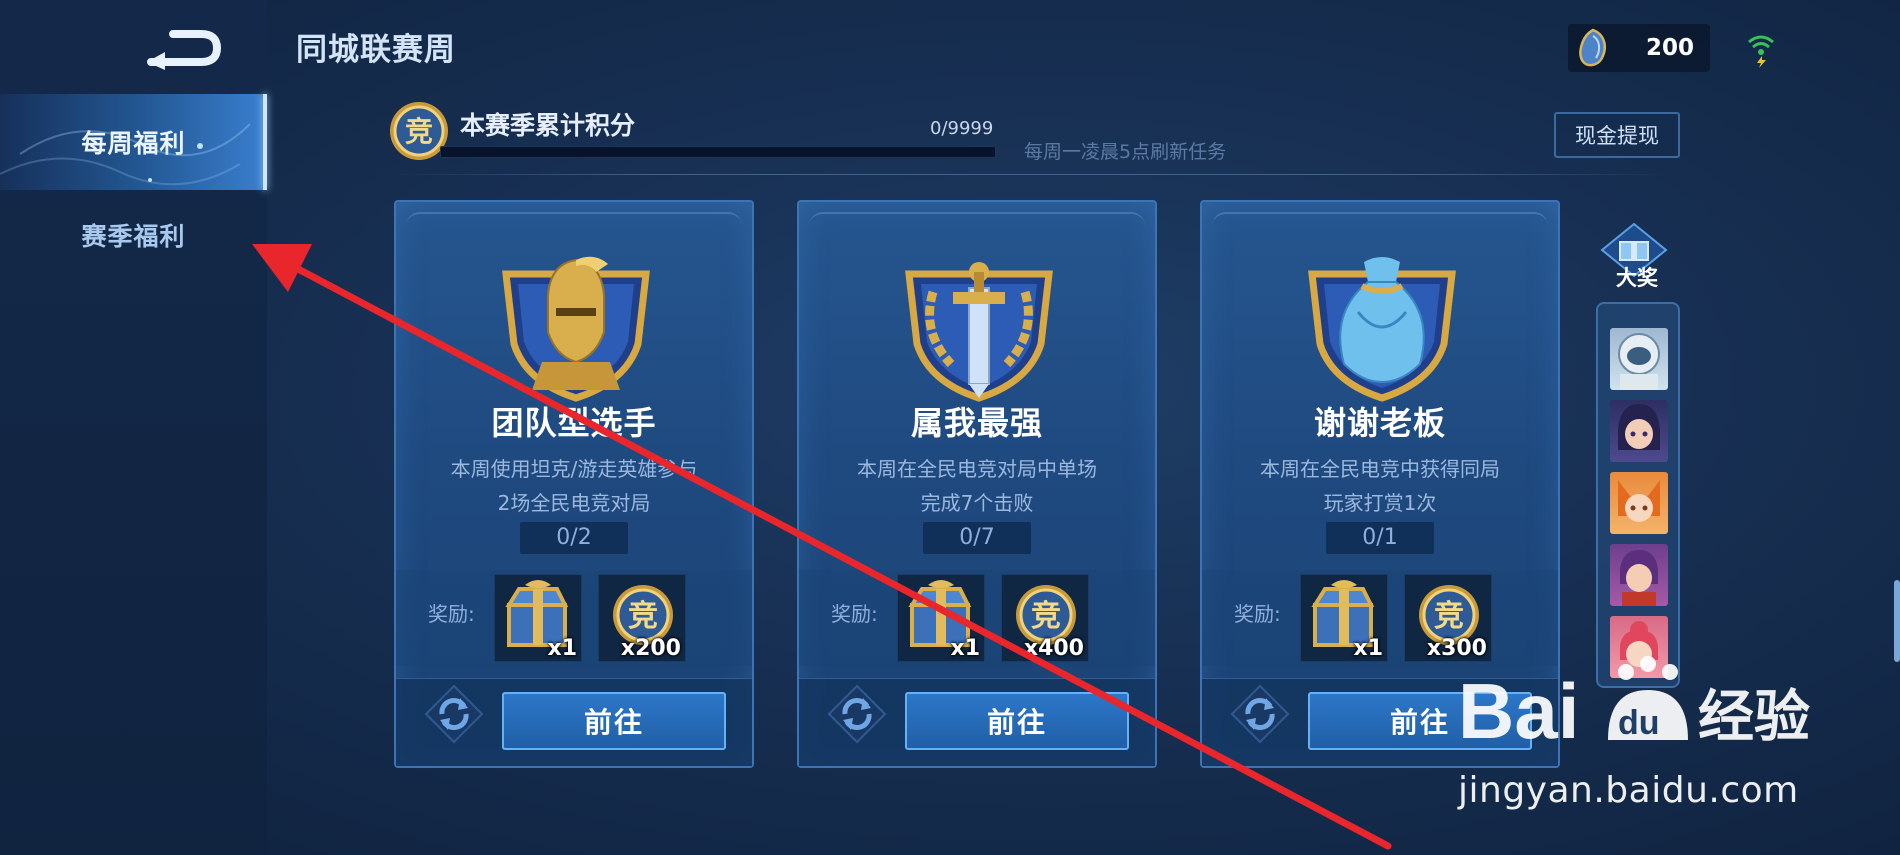  I want to click on sidebar-item-weekly-benefits: 每周福利, so click(133, 142).